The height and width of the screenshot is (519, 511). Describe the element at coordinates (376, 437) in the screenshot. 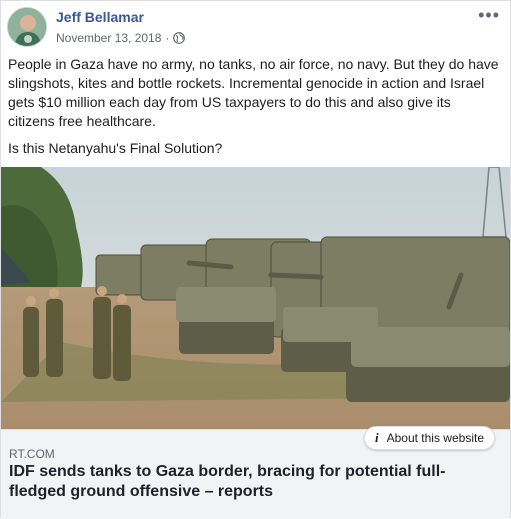

I see `info-icon: i` at that location.